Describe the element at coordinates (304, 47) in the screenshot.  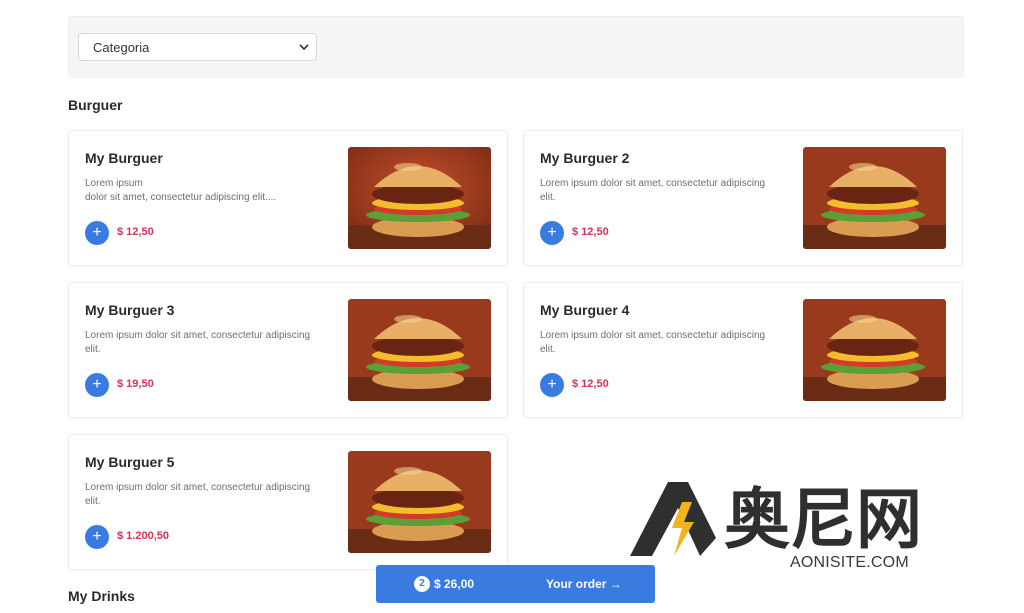
I see `chevron-down-icon` at that location.